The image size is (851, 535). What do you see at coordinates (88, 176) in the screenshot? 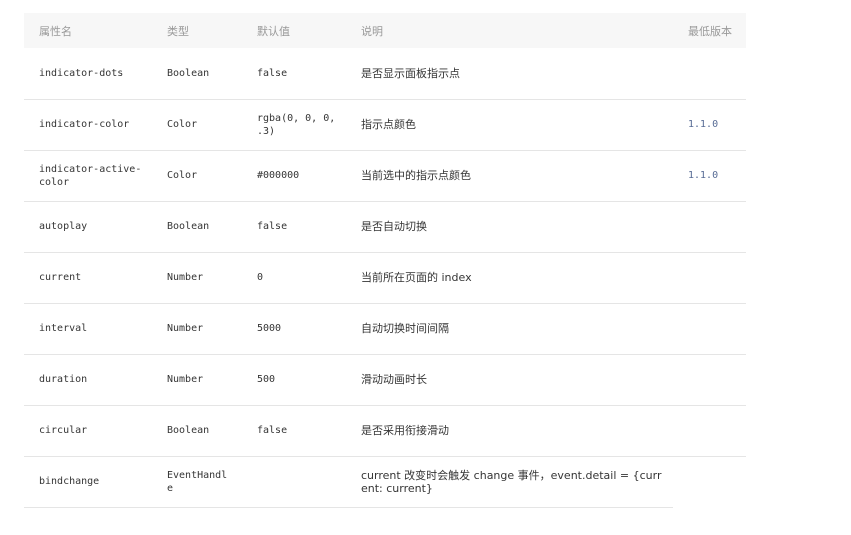
I see `cell-name: indicator-active-color` at bounding box center [88, 176].